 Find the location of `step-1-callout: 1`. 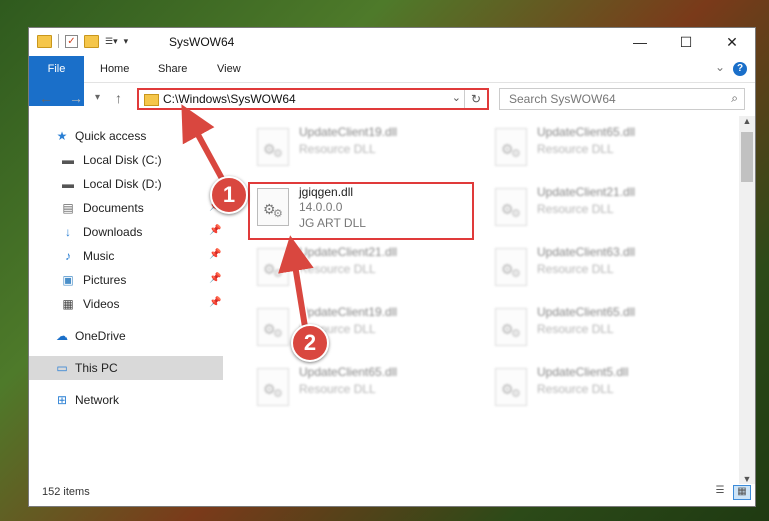

step-1-callout: 1 is located at coordinates (229, 195).